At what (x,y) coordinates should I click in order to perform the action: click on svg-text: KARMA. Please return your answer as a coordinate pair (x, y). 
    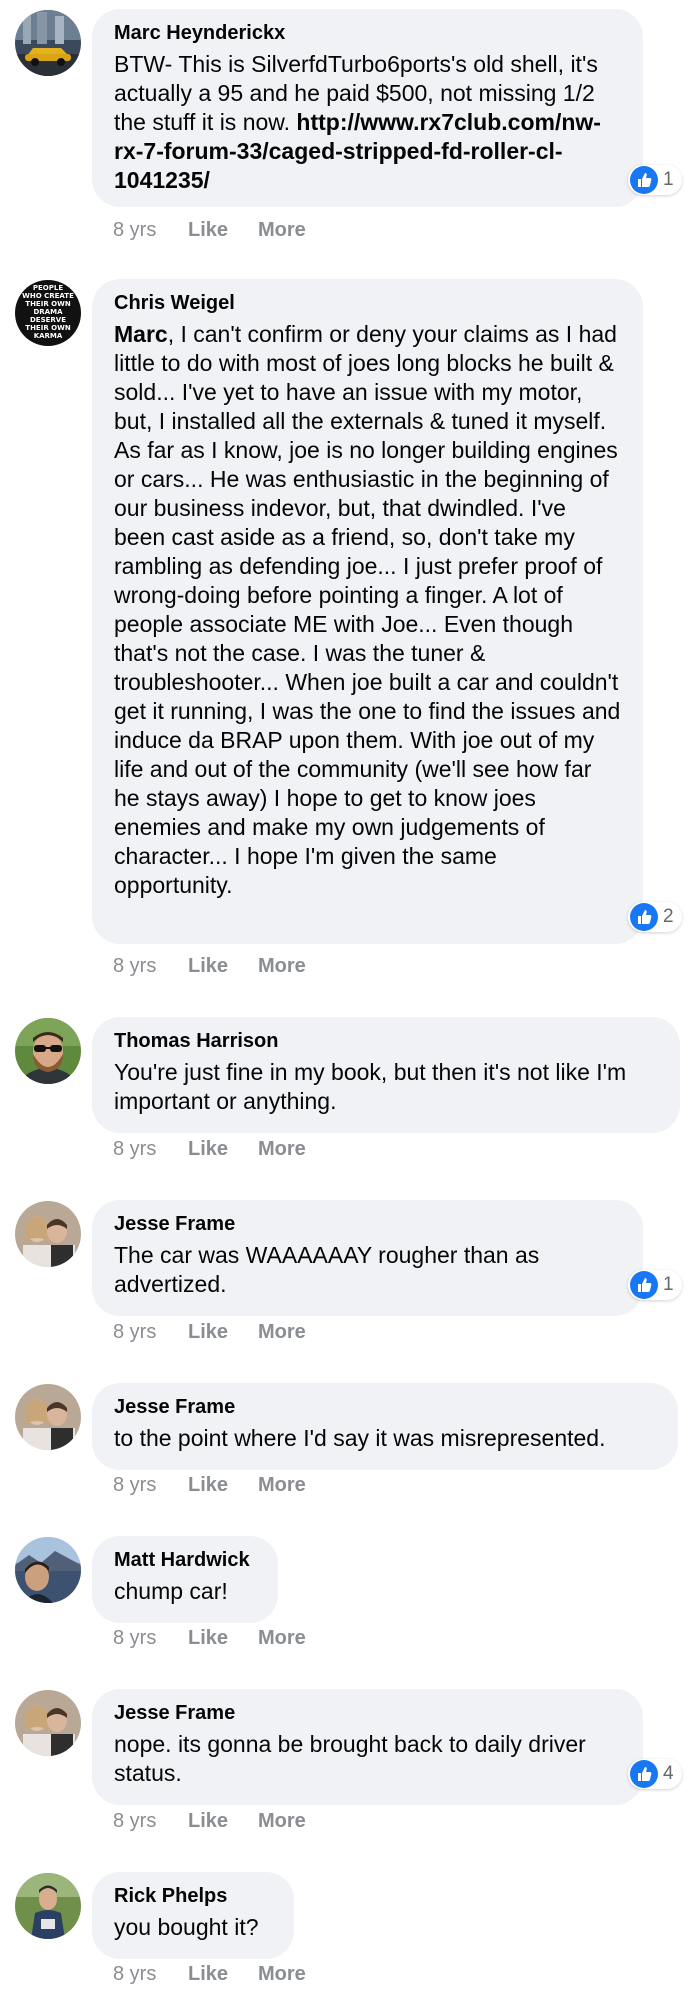
    Looking at the image, I should click on (48, 336).